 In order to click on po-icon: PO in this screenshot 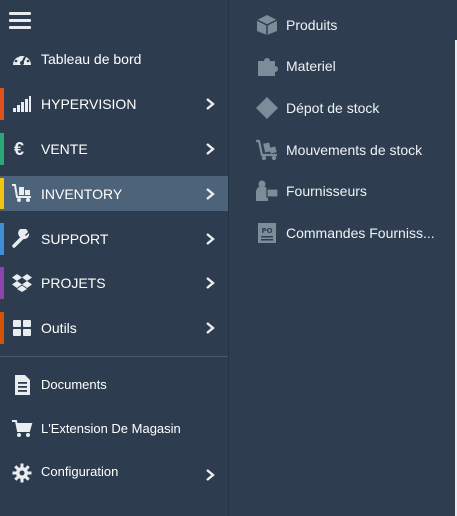, I will do `click(267, 233)`.